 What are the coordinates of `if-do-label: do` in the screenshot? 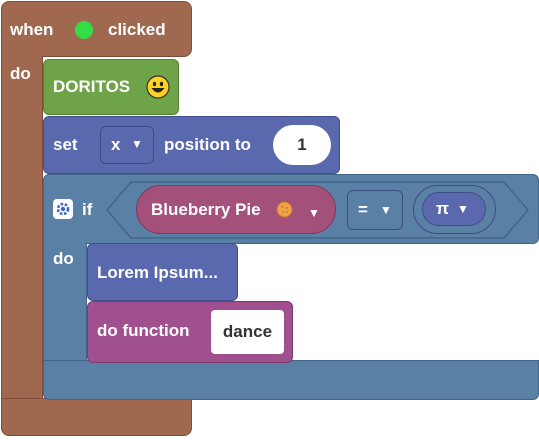 It's located at (63, 258).